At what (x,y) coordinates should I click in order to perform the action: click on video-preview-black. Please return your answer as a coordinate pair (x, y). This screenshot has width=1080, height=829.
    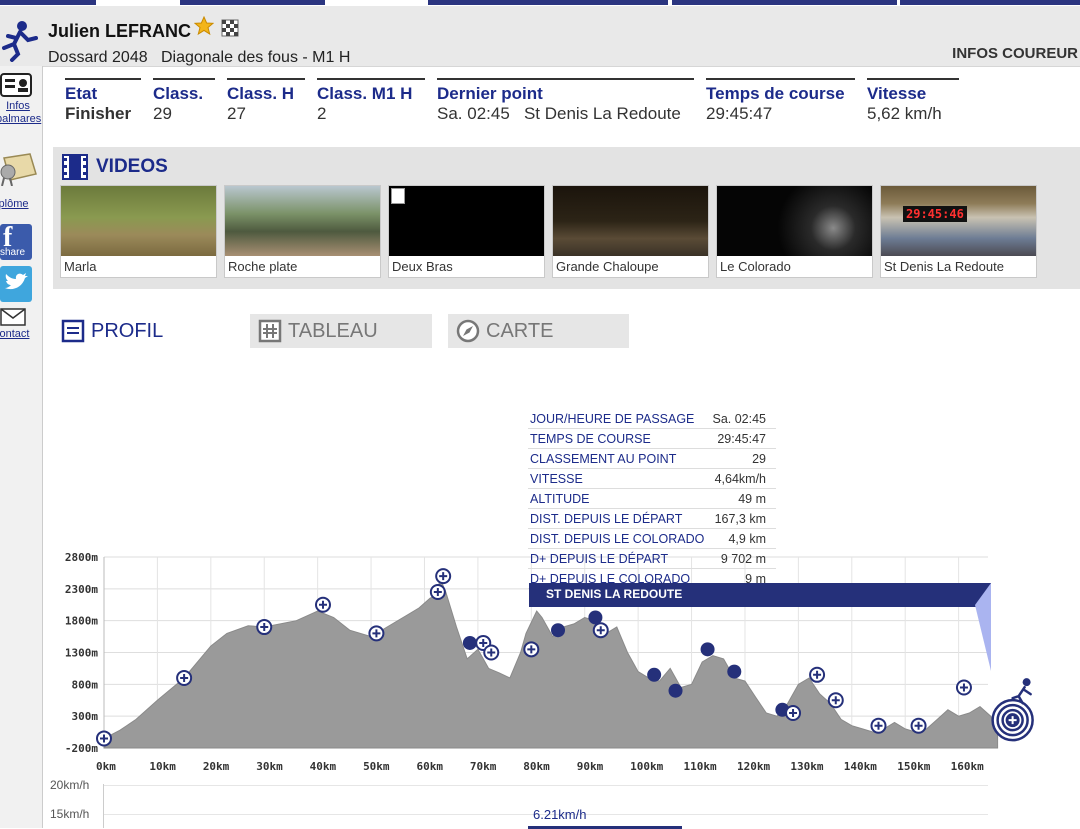
    Looking at the image, I should click on (466, 221).